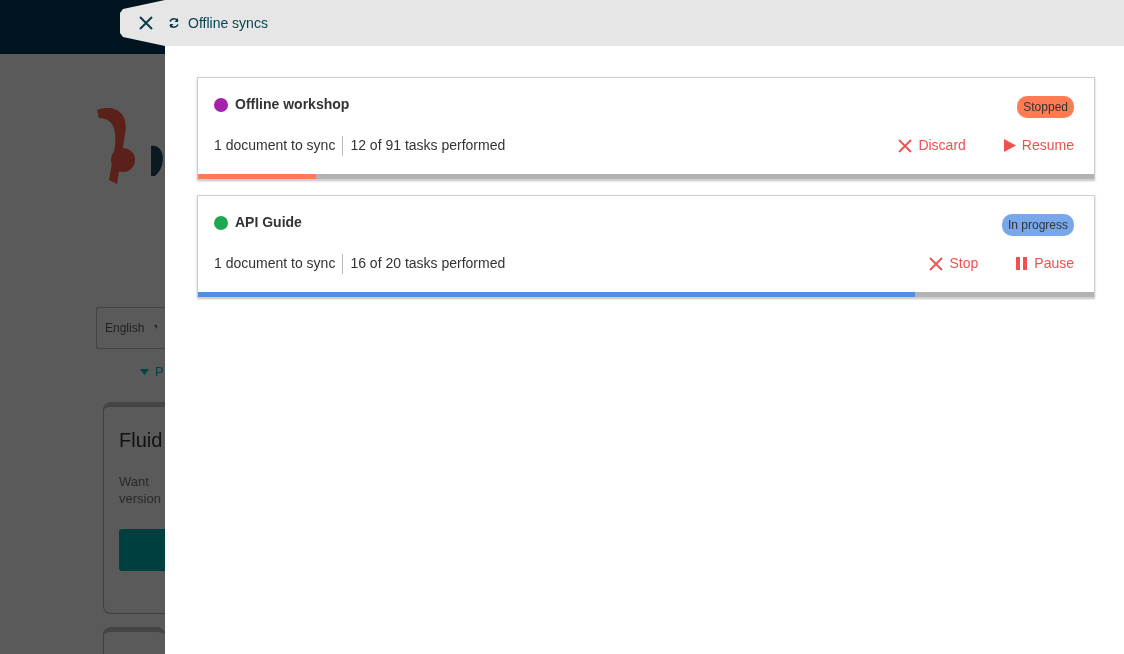 Image resolution: width=1124 pixels, height=654 pixels. What do you see at coordinates (1045, 263) in the screenshot?
I see `pause-button: Pause` at bounding box center [1045, 263].